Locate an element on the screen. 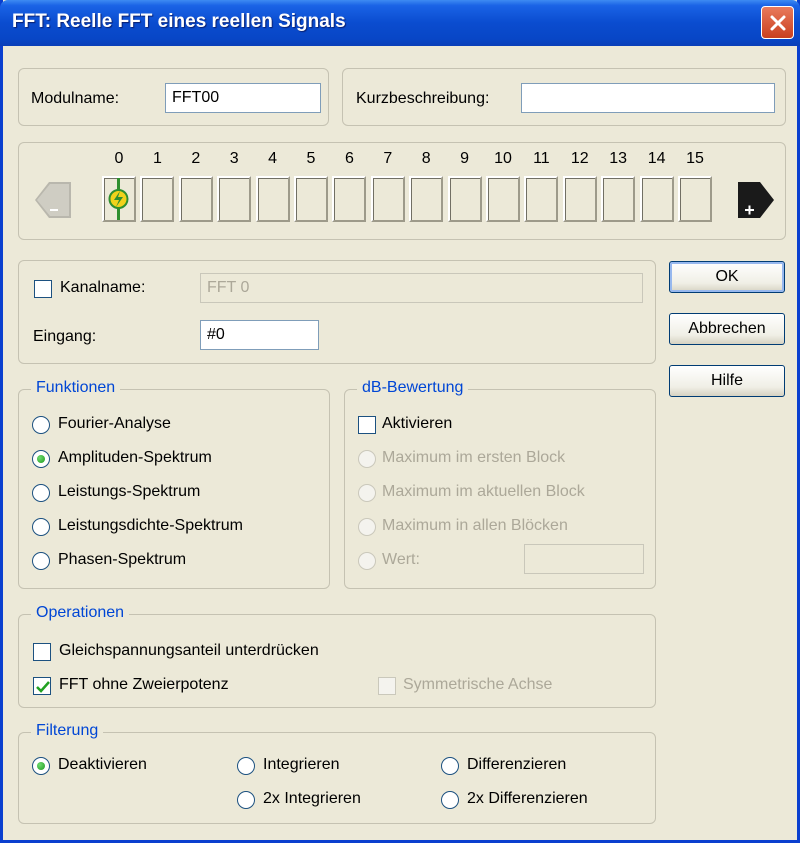  label-leistungsdichte-spektrum: Leistungsdichte-Spektrum is located at coordinates (150, 525).